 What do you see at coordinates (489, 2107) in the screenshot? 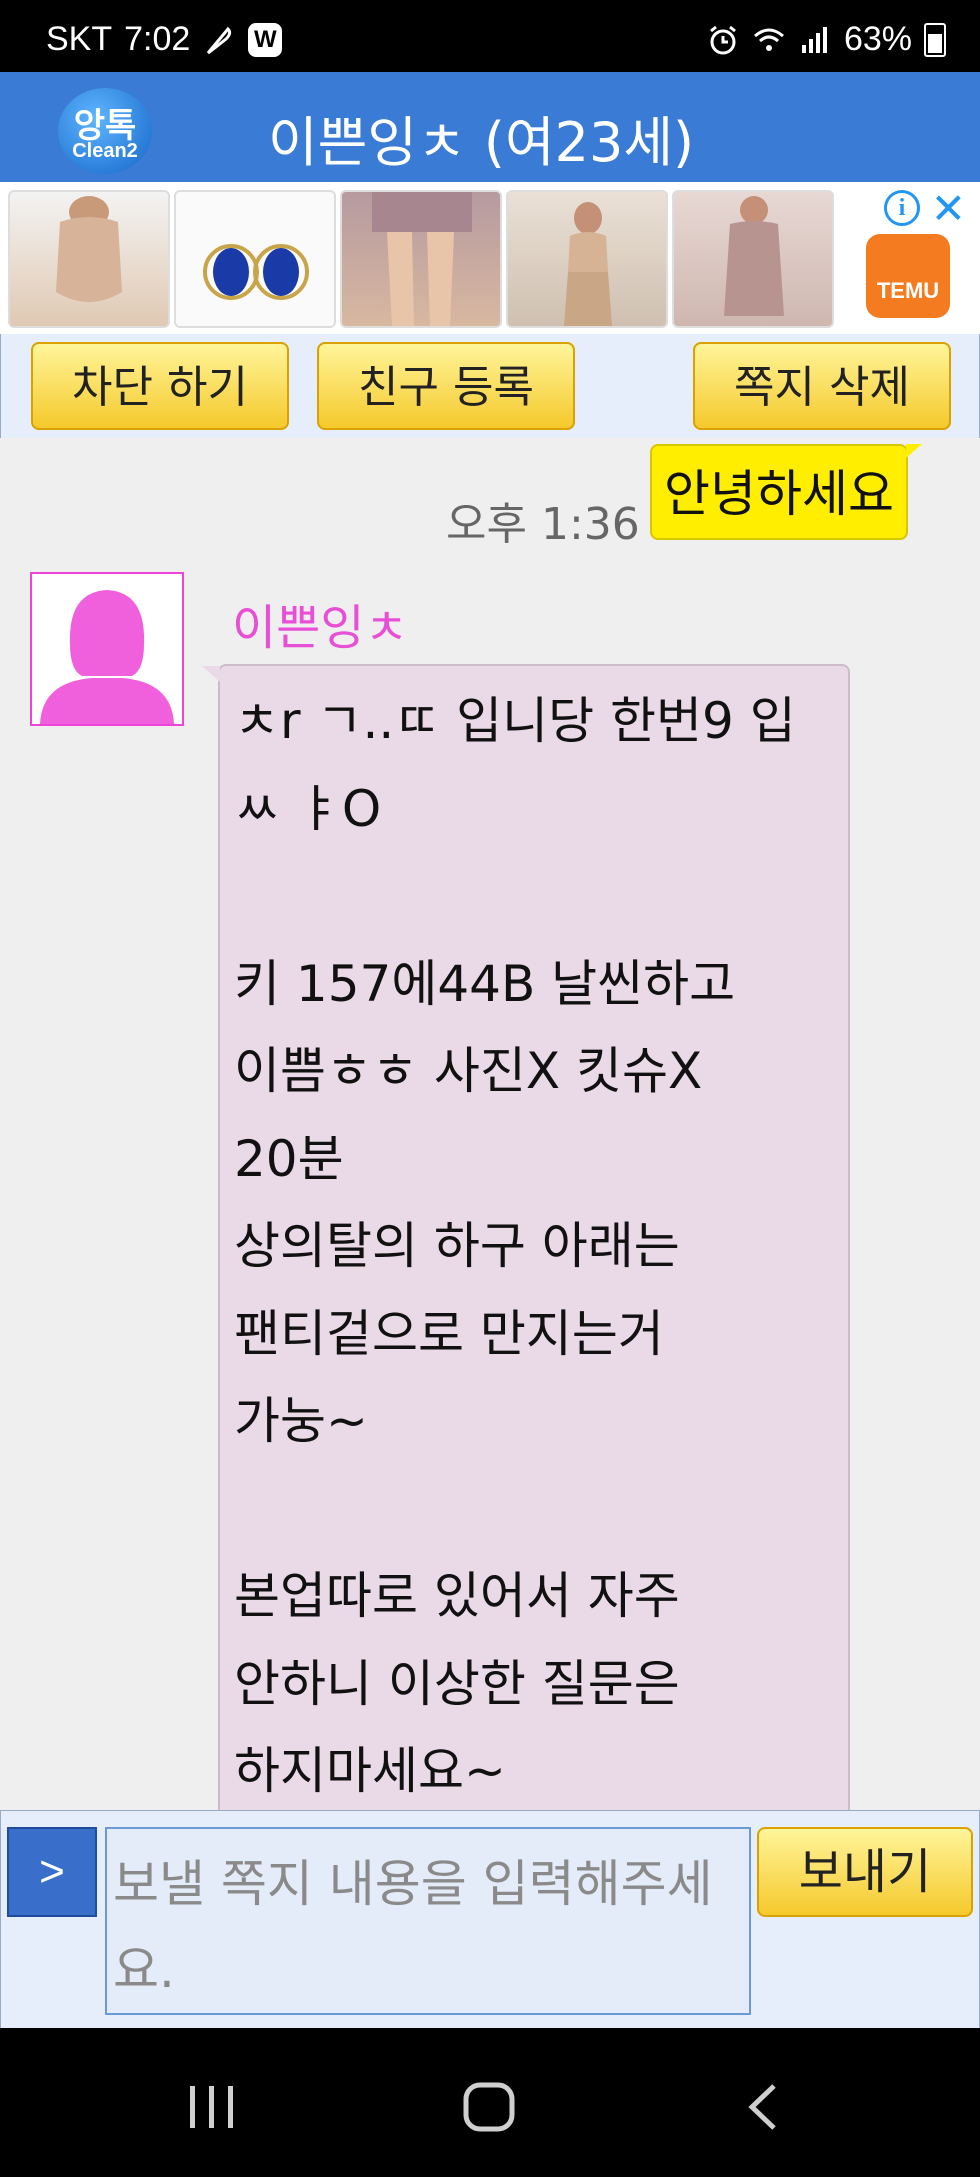
I see `home-icon` at bounding box center [489, 2107].